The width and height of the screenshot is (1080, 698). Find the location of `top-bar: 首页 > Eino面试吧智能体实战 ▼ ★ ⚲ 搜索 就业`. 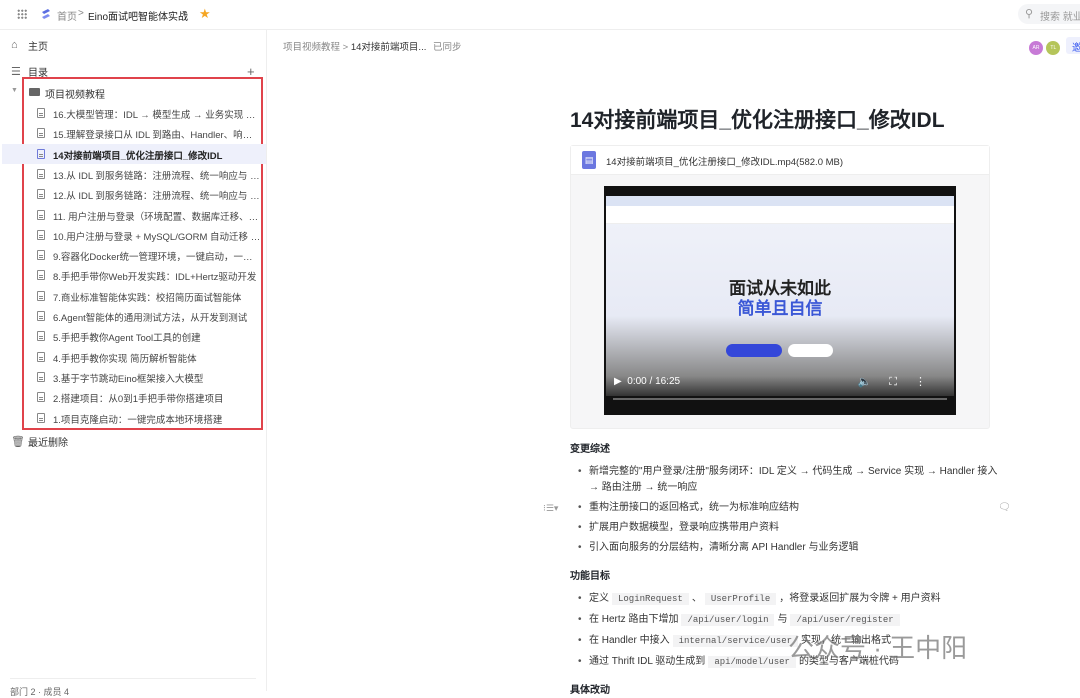

top-bar: 首页 > Eino面试吧智能体实战 ▼ ★ ⚲ 搜索 就业 is located at coordinates (540, 15).